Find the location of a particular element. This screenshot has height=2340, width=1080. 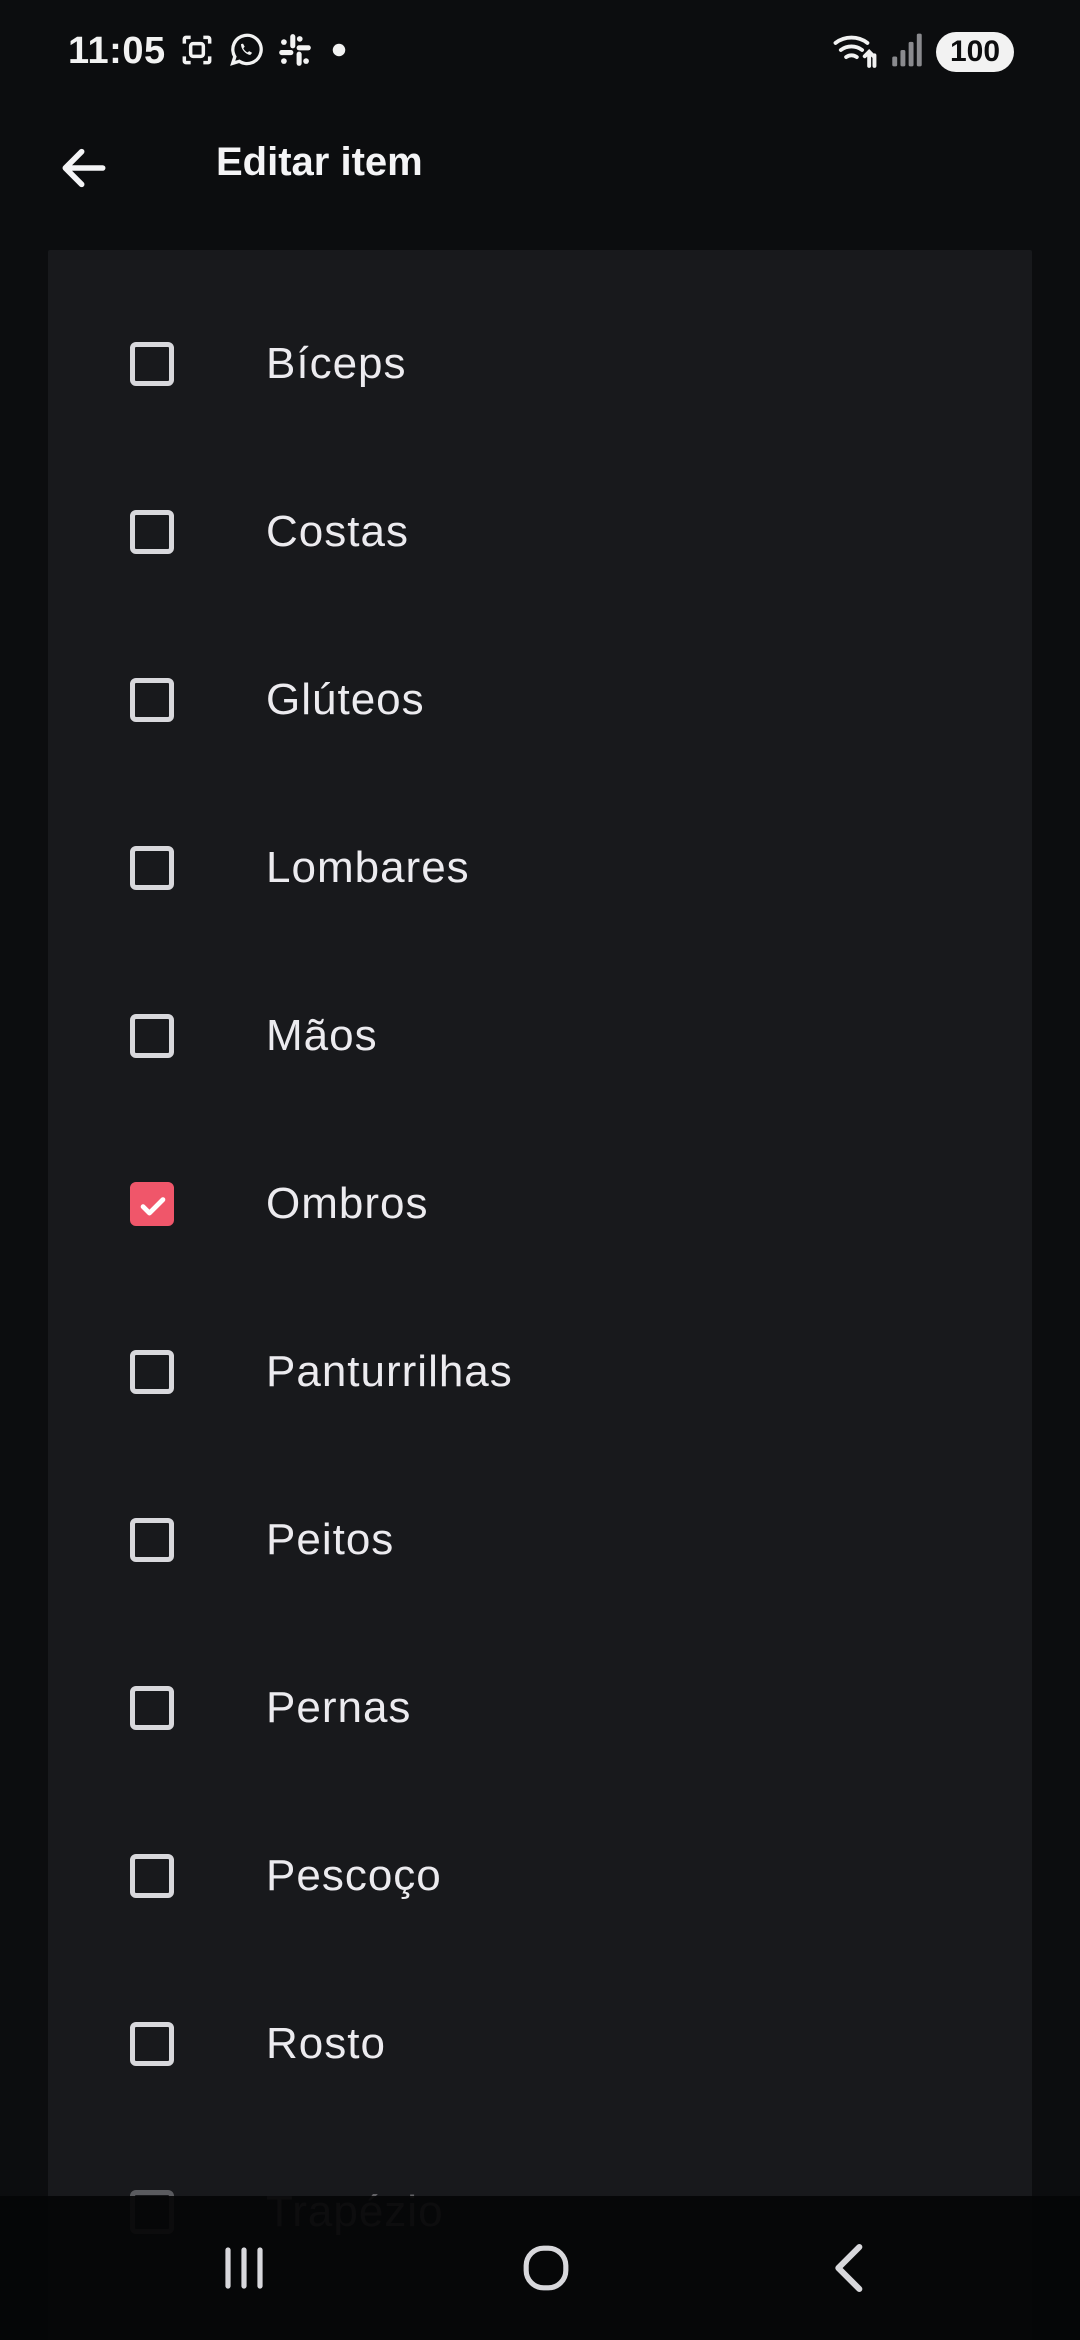

app-bar: Editar item is located at coordinates (540, 166).